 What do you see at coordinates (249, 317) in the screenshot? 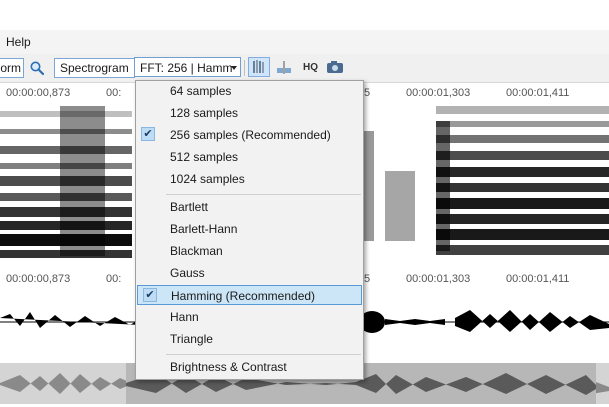
I see `menu-item-hann: Hann` at bounding box center [249, 317].